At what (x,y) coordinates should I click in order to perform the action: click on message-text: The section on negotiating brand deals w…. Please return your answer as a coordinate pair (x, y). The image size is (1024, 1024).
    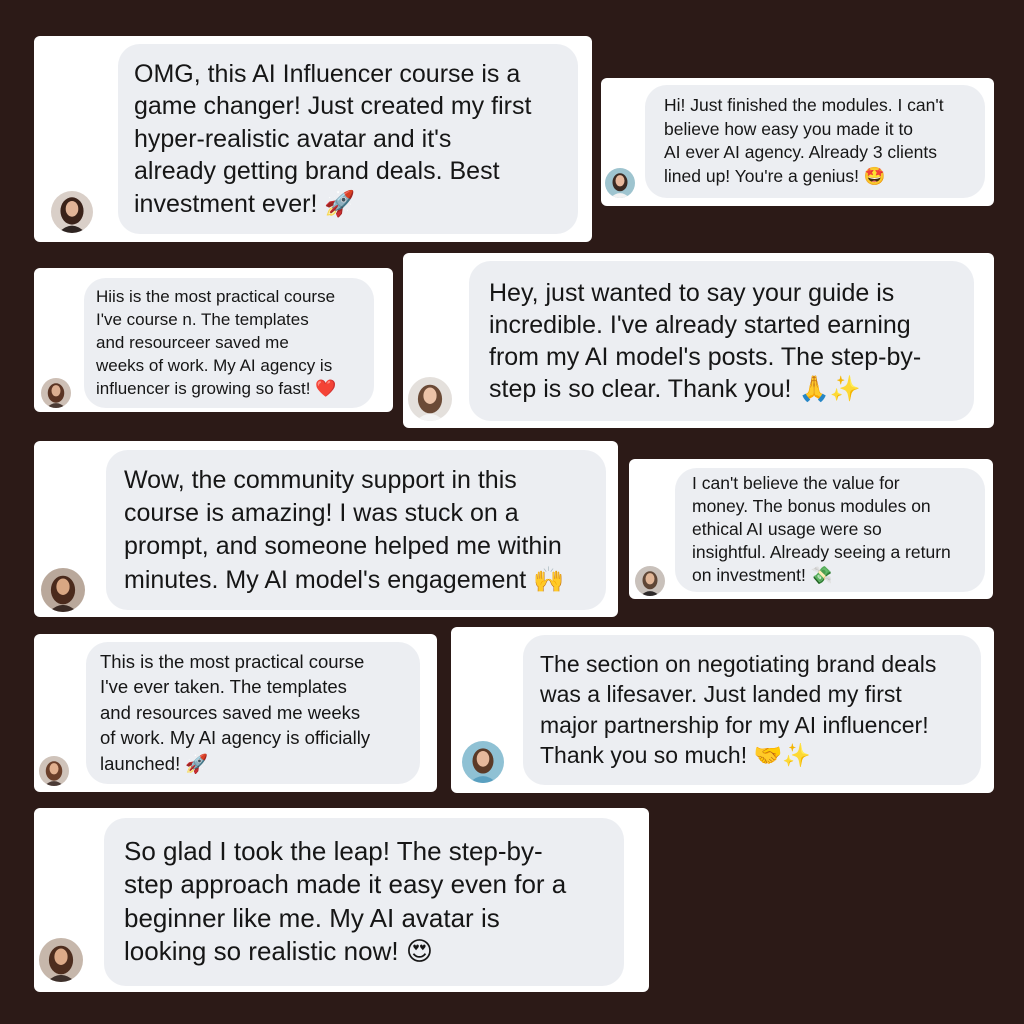
    Looking at the image, I should click on (738, 710).